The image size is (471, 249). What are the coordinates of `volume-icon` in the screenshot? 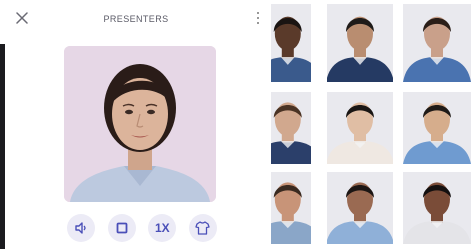 It's located at (80, 228).